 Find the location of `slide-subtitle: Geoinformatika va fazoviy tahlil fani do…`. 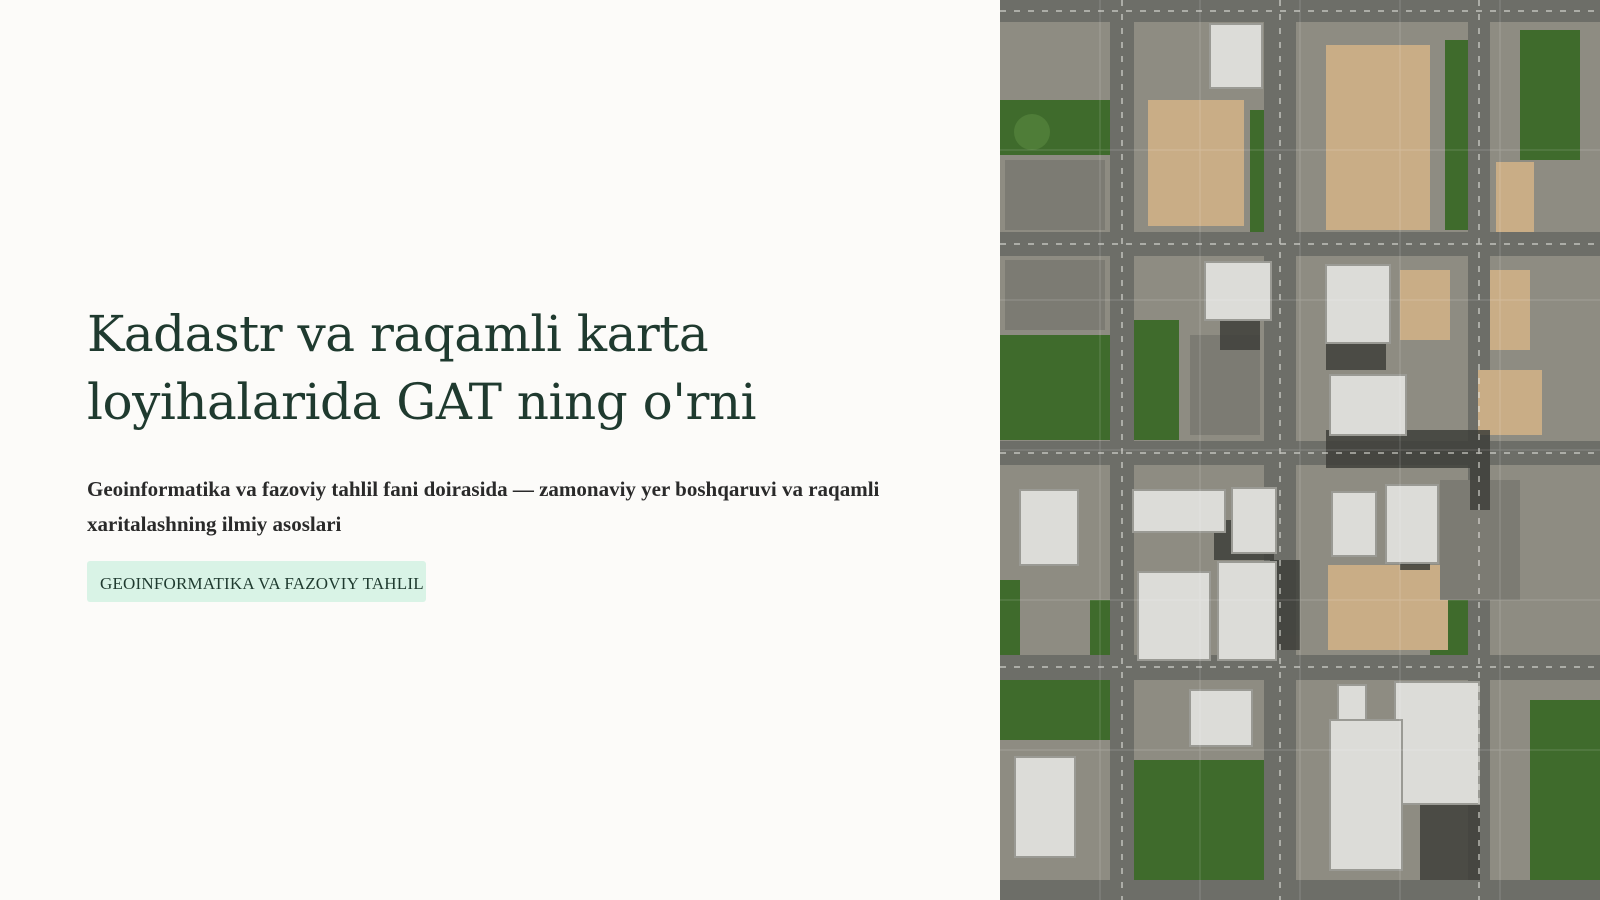

slide-subtitle: Geoinformatika va fazoviy tahlil fani do… is located at coordinates (483, 506).